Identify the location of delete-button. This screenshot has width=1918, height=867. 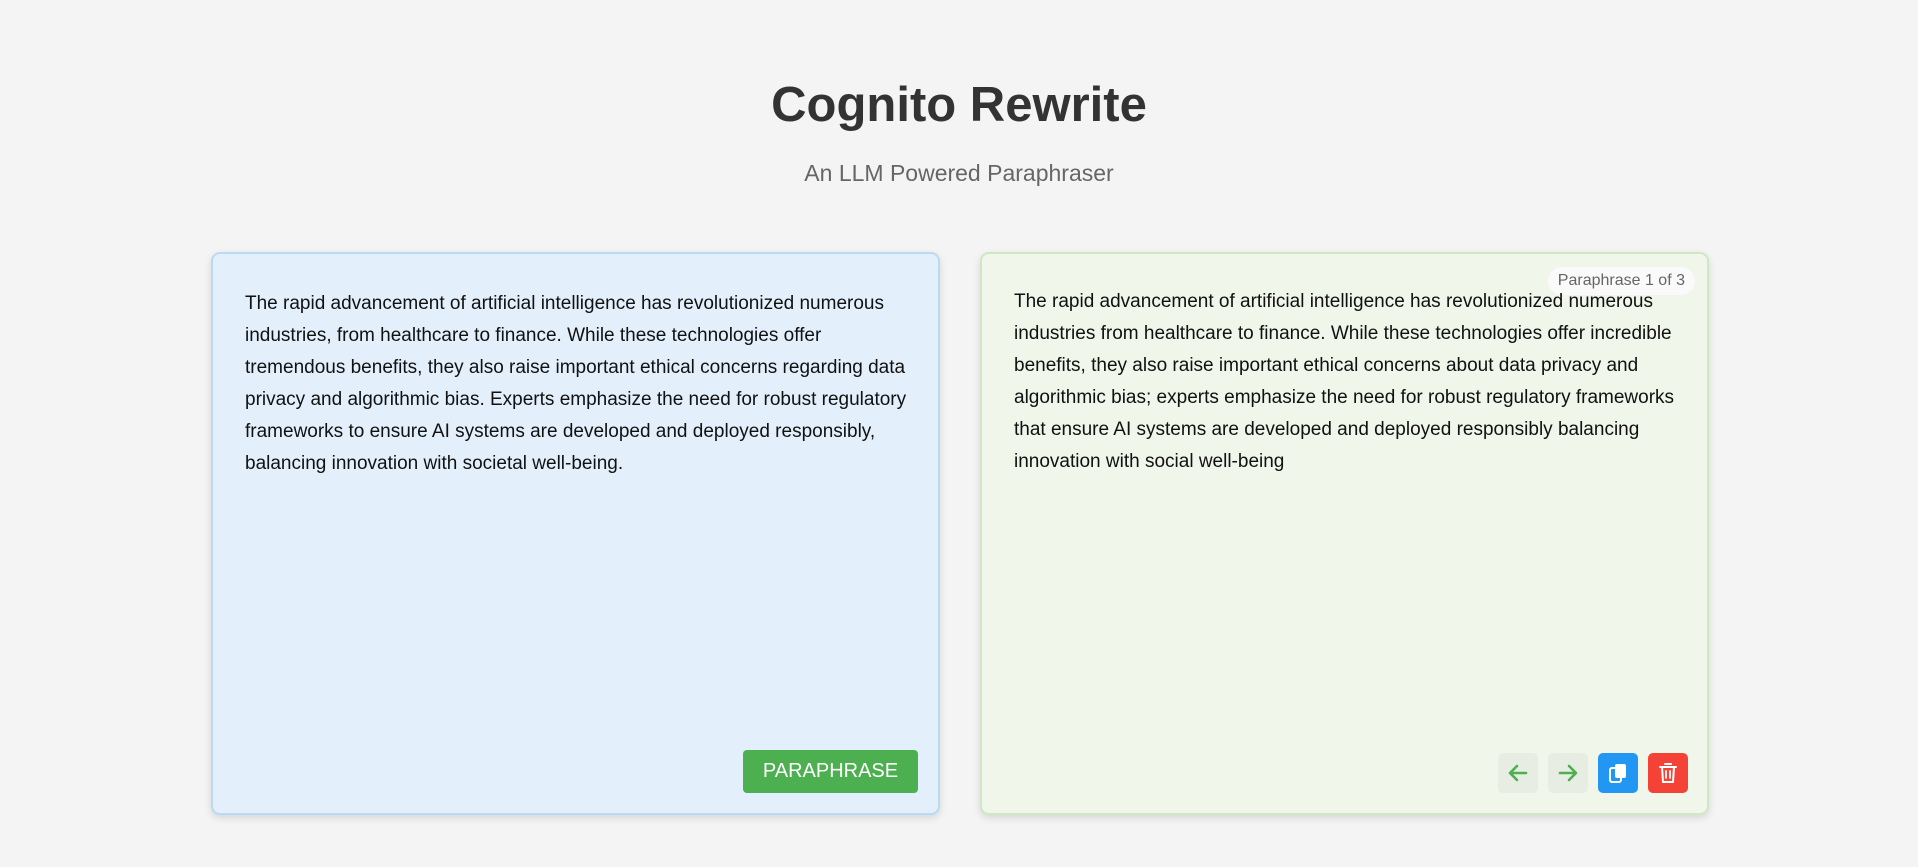
(1668, 773).